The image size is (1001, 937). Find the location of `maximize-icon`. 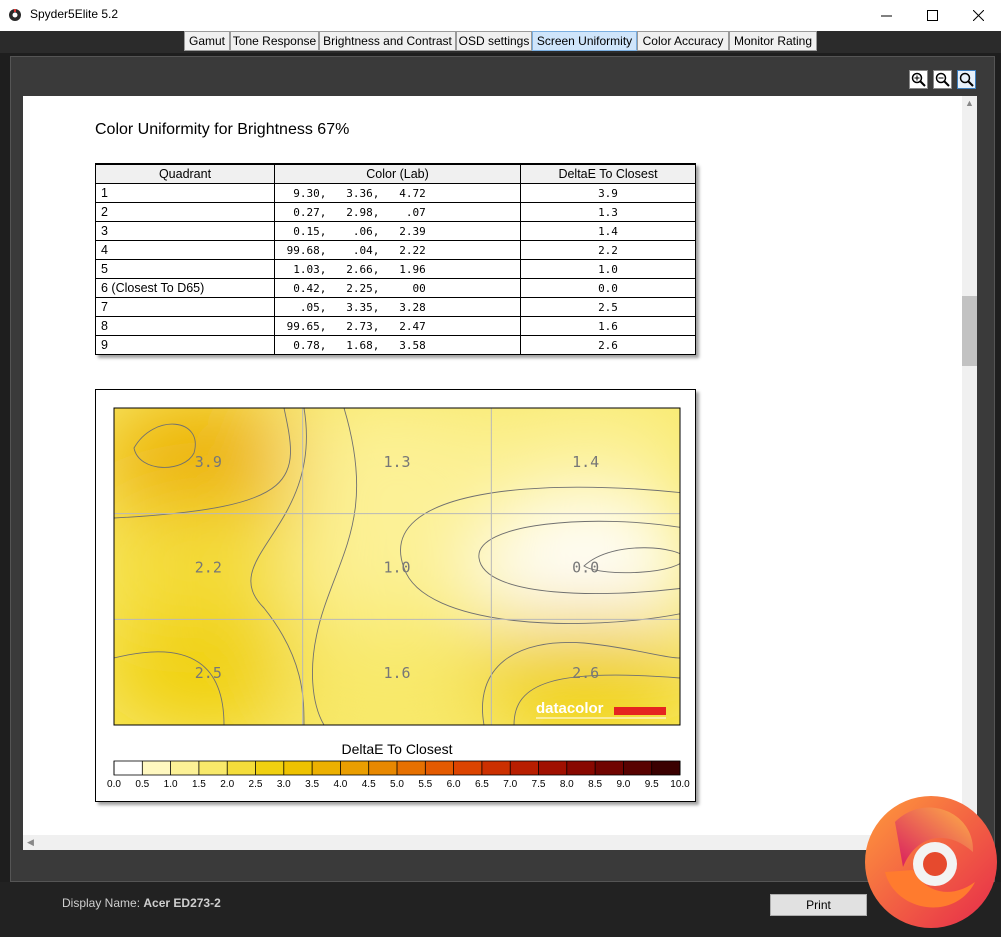

maximize-icon is located at coordinates (932, 15).